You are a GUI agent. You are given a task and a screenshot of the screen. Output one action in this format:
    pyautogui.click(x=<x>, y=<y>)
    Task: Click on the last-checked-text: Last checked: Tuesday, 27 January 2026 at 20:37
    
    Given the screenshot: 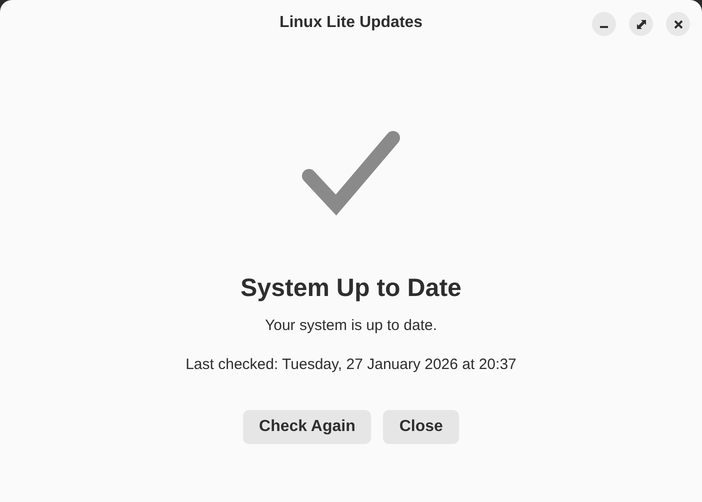 What is the action you would take?
    pyautogui.click(x=351, y=364)
    